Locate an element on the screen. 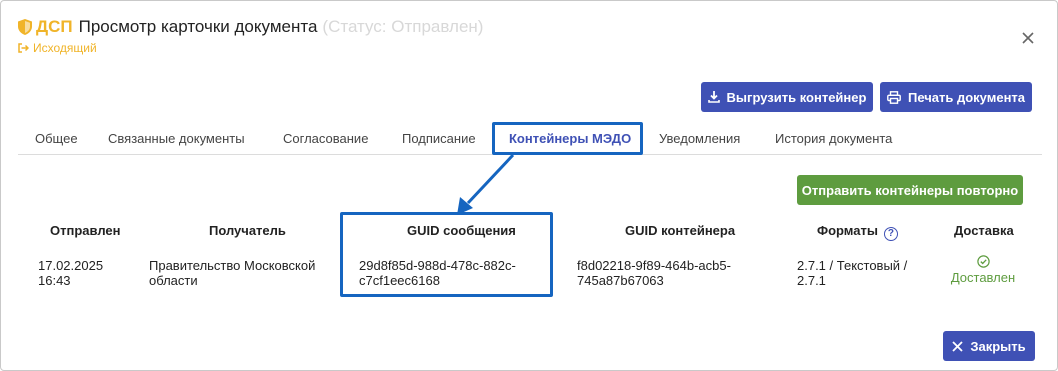 Image resolution: width=1058 pixels, height=371 pixels. help-icon: ? is located at coordinates (890, 234).